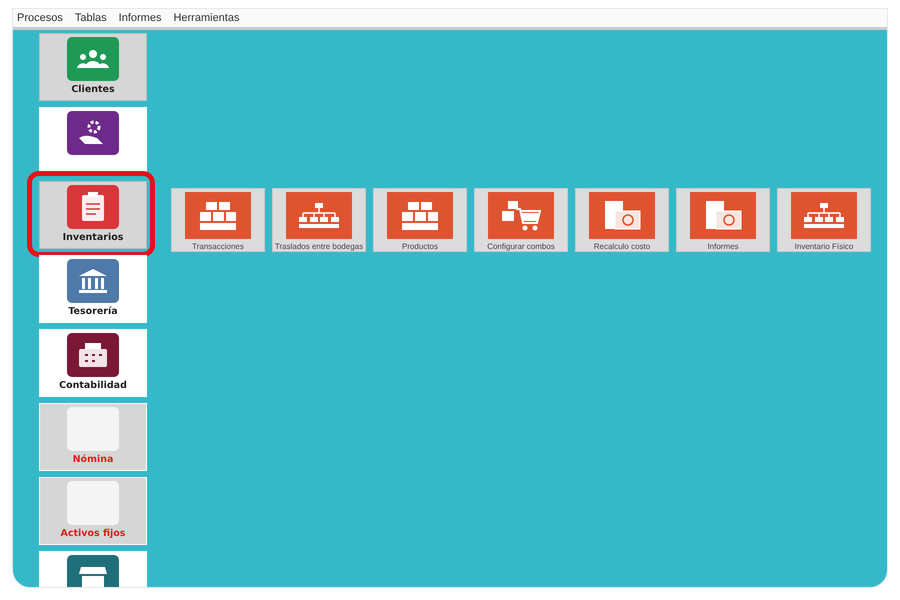  Describe the element at coordinates (93, 281) in the screenshot. I see `bank-icon` at that location.